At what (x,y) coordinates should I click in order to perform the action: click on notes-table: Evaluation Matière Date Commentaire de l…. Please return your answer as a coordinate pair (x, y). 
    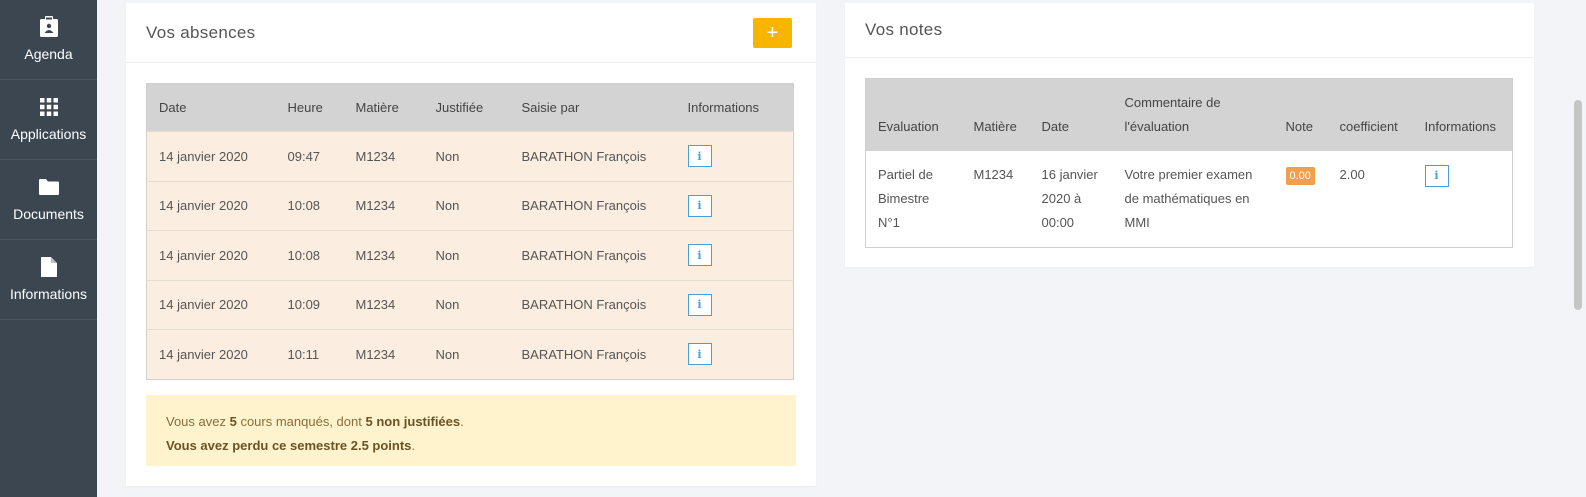
    Looking at the image, I should click on (1189, 163).